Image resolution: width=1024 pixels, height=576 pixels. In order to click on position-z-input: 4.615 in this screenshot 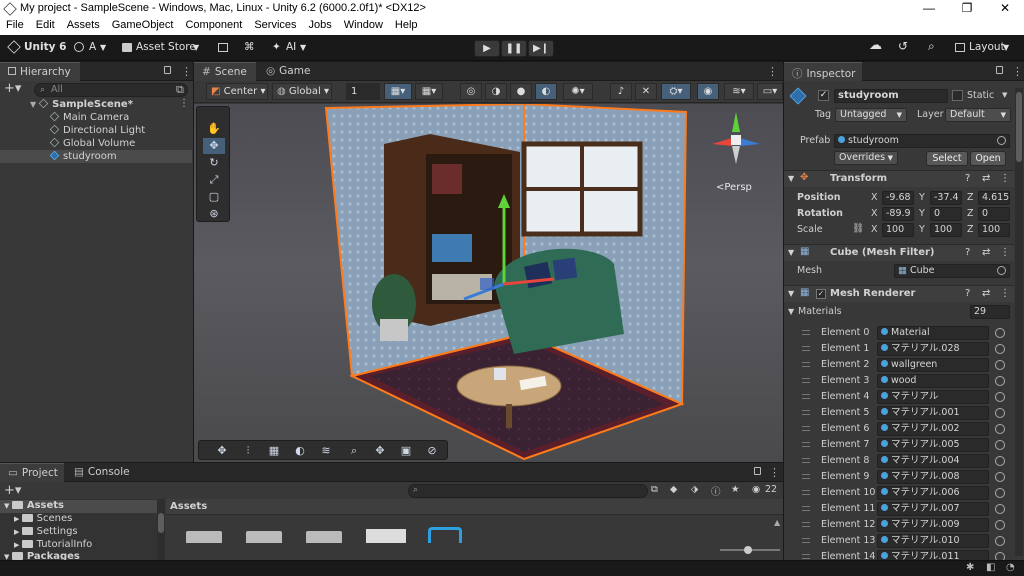, I will do `click(994, 198)`.